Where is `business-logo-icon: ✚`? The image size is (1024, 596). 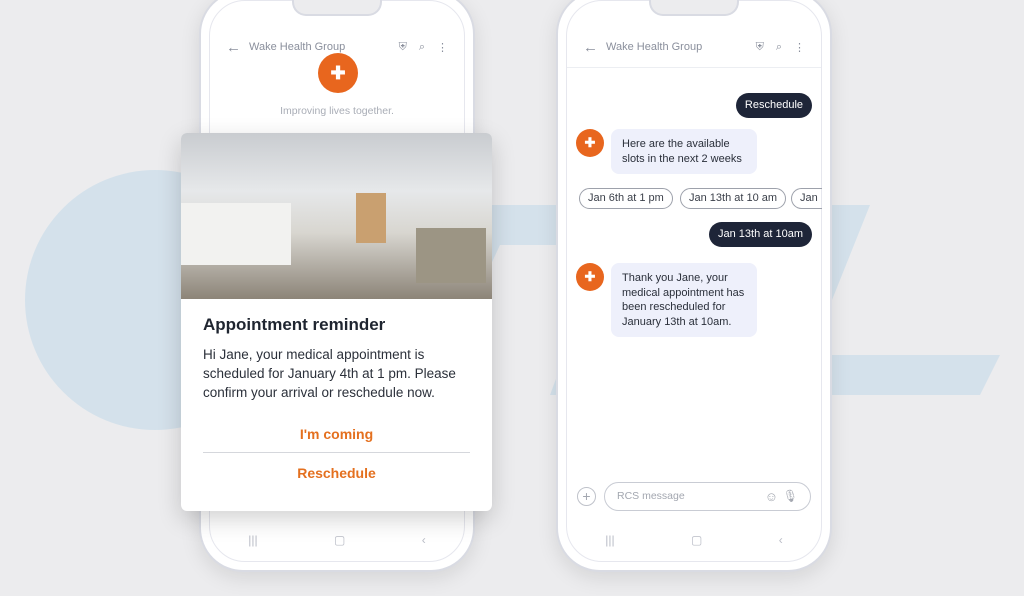
business-logo-icon: ✚ is located at coordinates (338, 73).